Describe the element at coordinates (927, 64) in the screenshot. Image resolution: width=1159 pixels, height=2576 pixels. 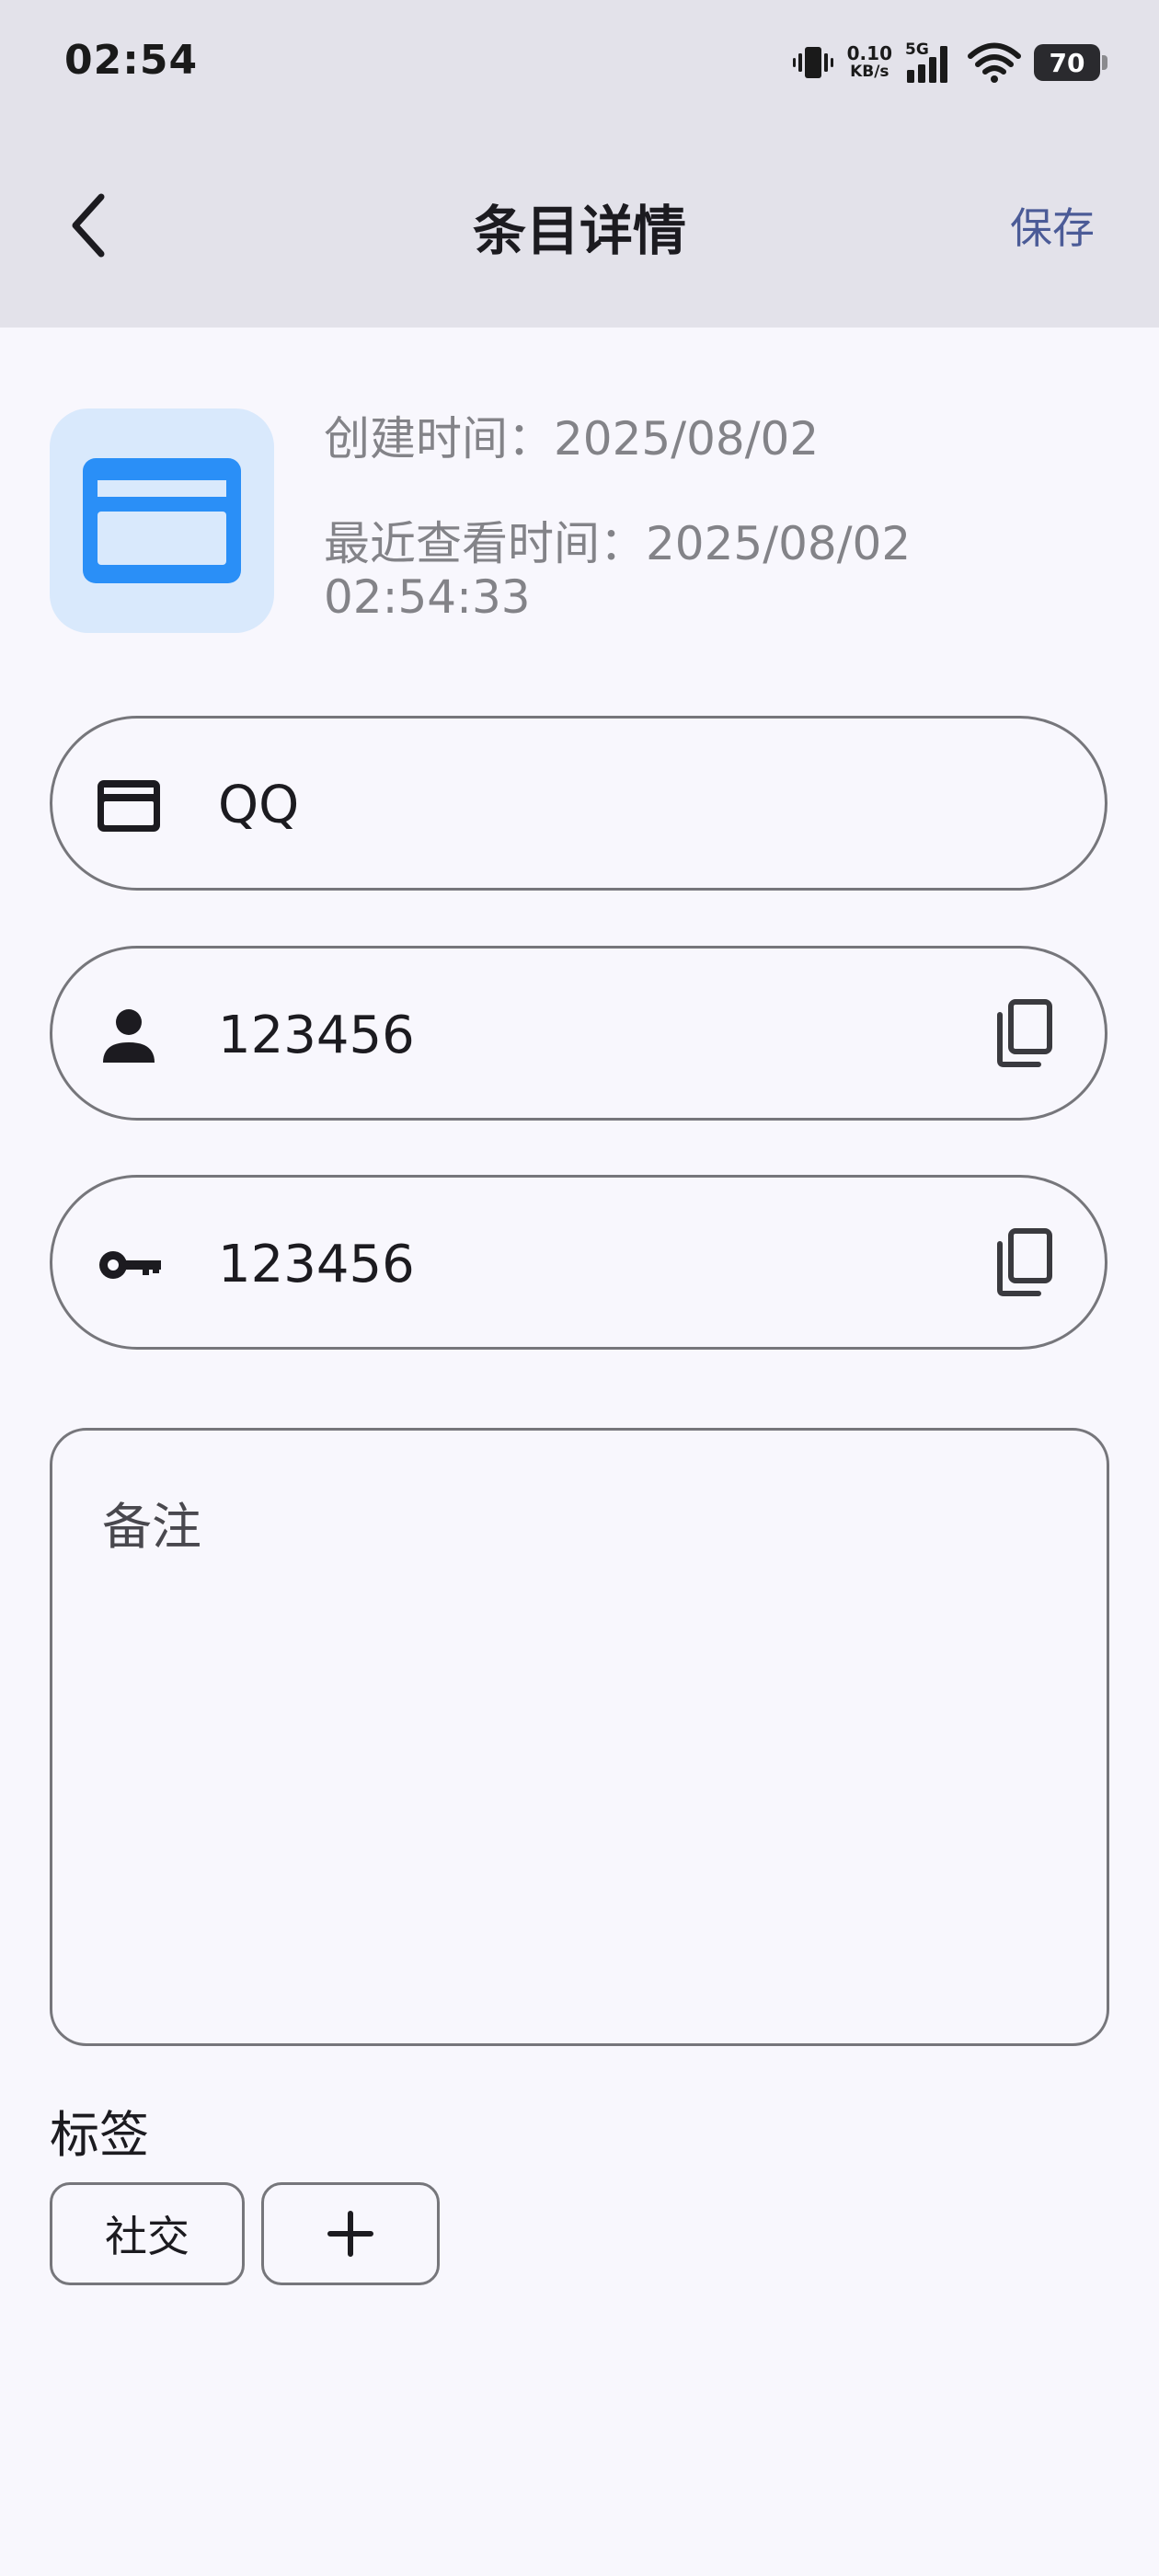
I see `signal-icon` at that location.